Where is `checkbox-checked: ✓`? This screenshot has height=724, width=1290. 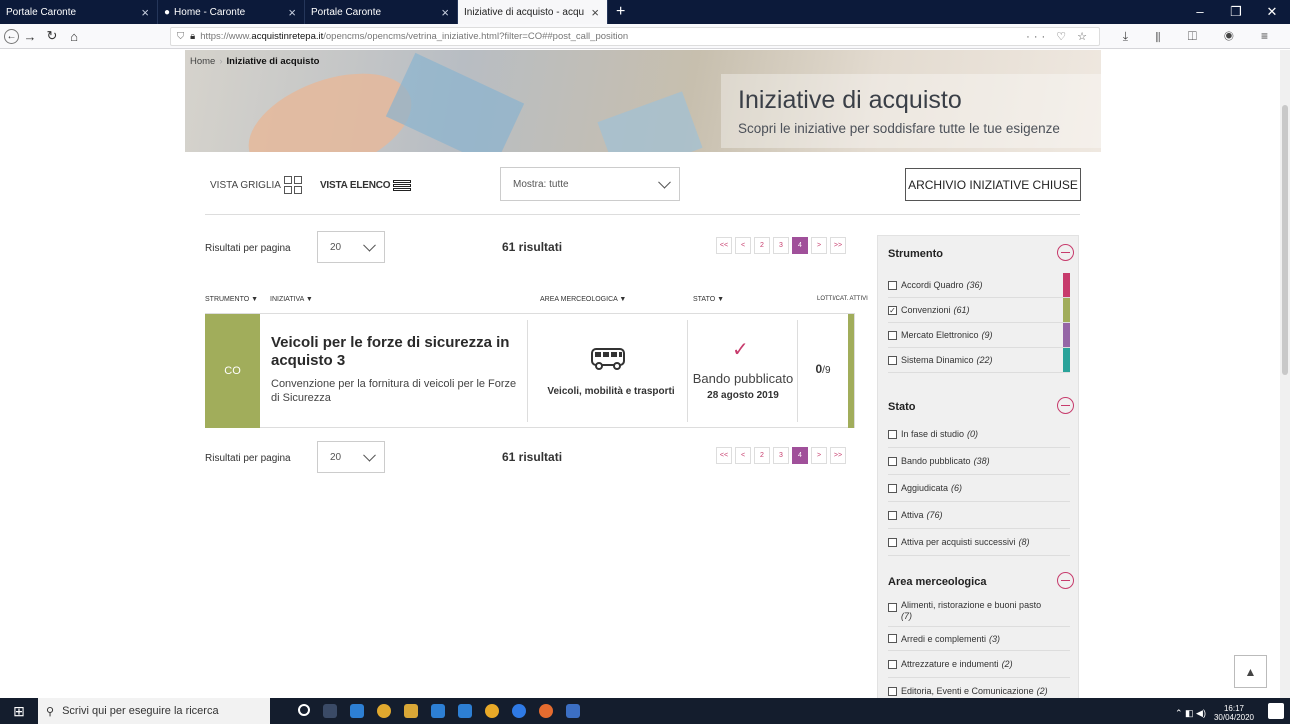
checkbox-checked: ✓ is located at coordinates (892, 310).